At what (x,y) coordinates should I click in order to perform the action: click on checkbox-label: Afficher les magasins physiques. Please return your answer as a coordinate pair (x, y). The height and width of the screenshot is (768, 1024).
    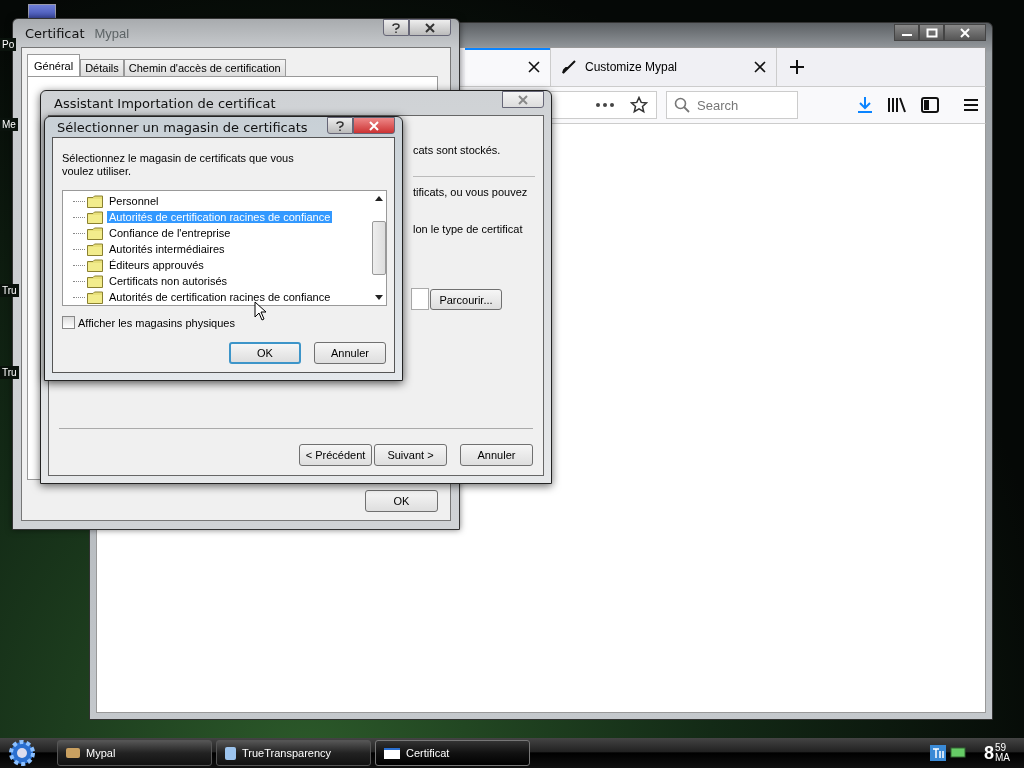
    Looking at the image, I should click on (156, 322).